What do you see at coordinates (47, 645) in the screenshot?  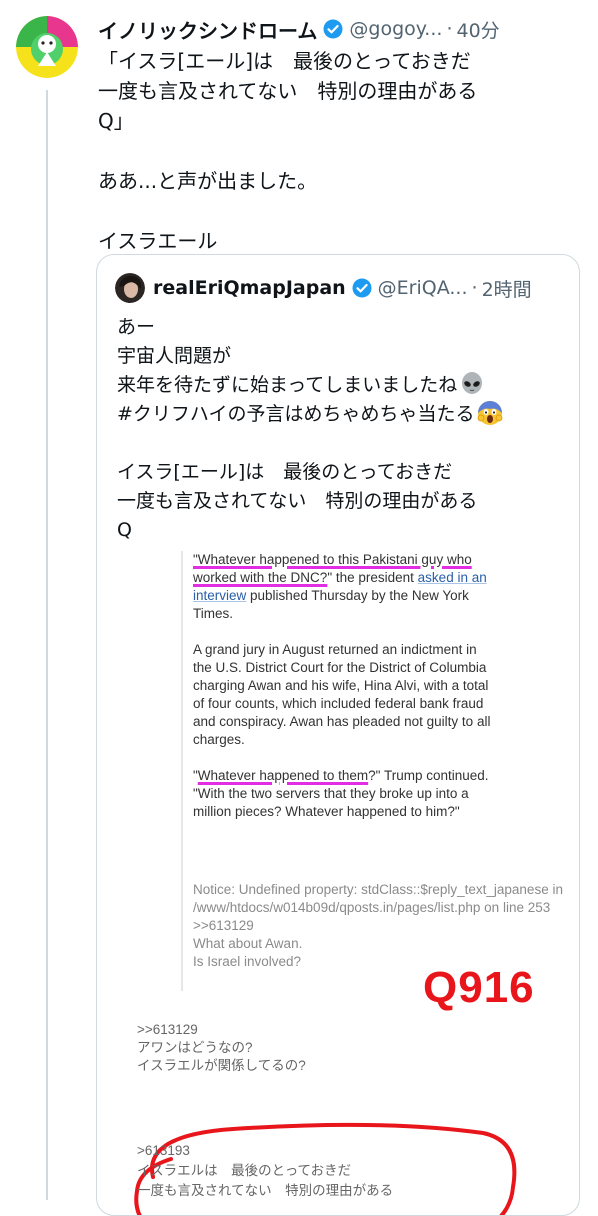 I see `thread-line` at bounding box center [47, 645].